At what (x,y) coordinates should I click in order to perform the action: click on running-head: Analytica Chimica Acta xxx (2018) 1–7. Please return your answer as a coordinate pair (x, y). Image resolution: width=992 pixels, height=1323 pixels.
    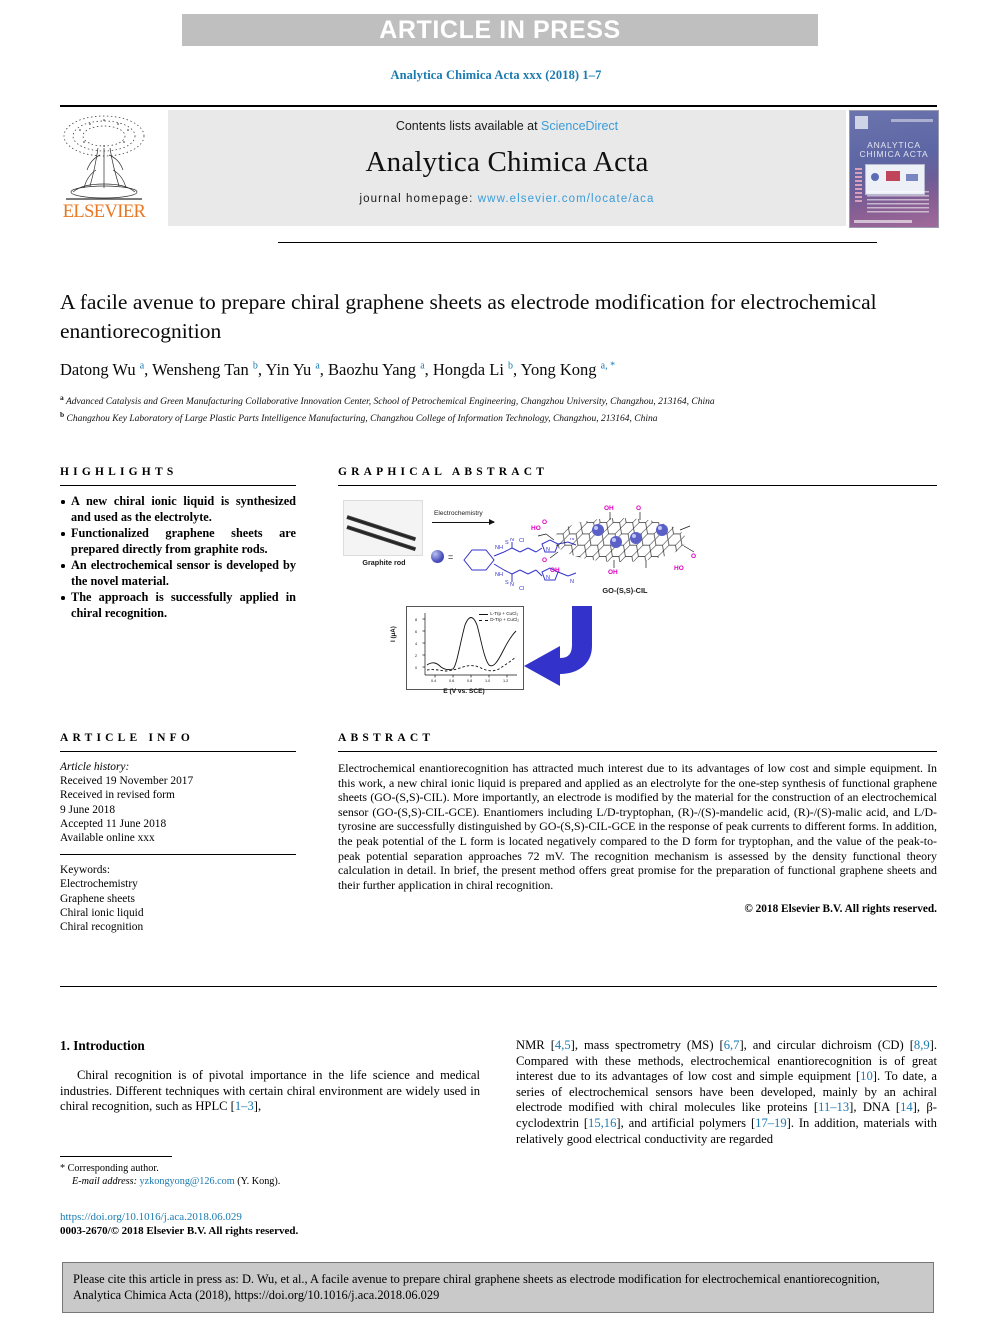
    Looking at the image, I should click on (496, 75).